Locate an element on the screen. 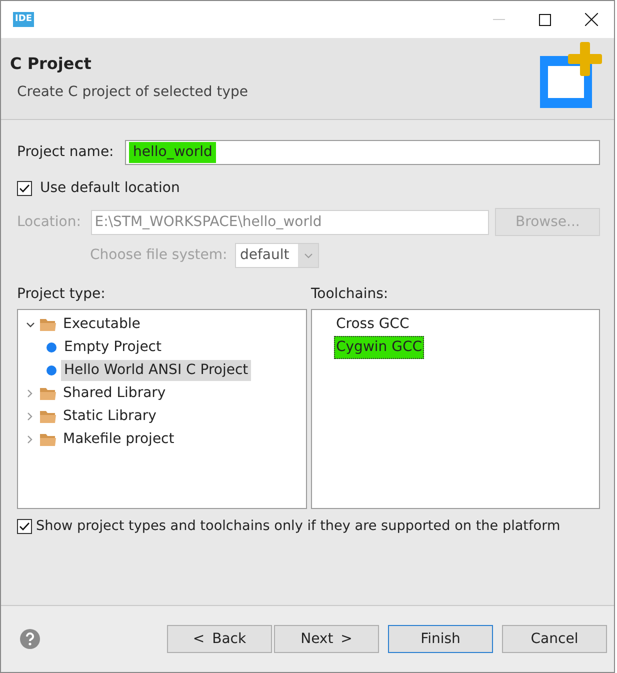 This screenshot has height=673, width=617. tree-item: Makefile project is located at coordinates (119, 439).